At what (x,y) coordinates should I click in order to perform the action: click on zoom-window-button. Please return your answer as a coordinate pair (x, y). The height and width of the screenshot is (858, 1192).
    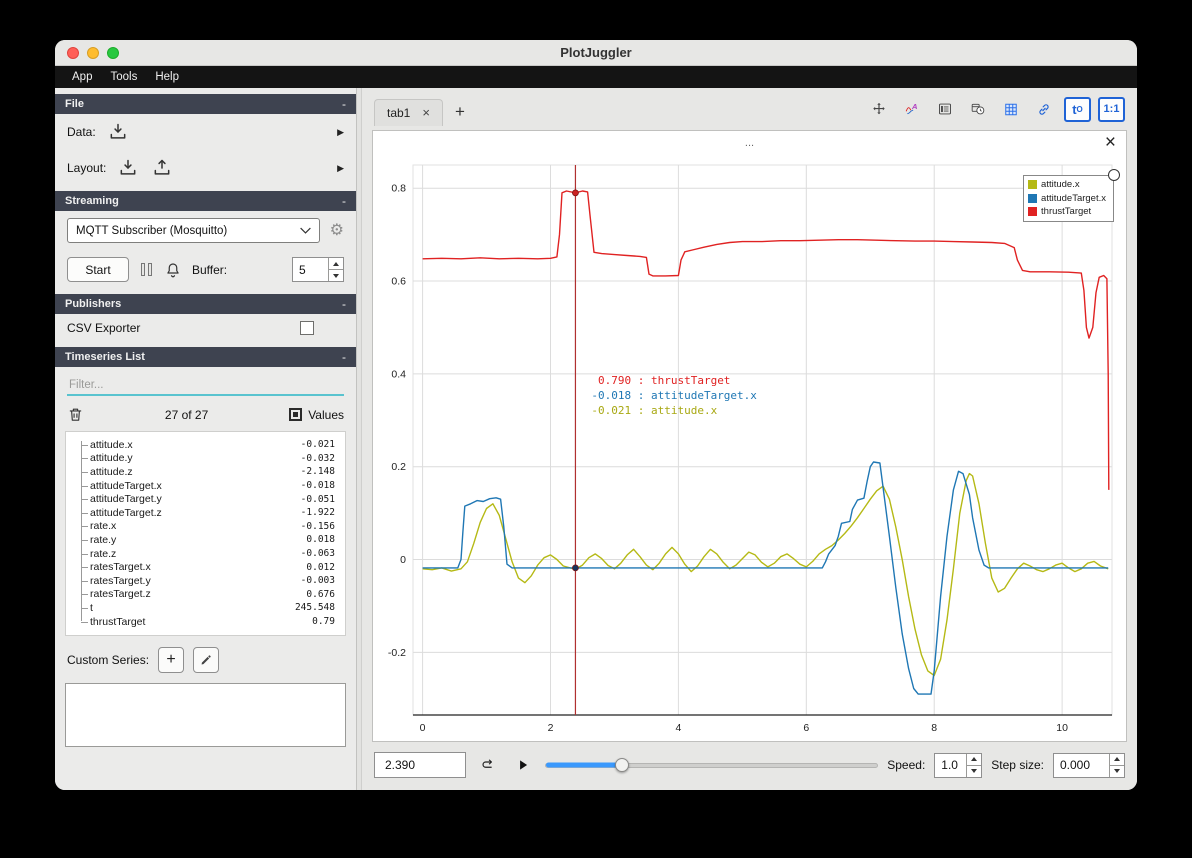
    Looking at the image, I should click on (113, 52).